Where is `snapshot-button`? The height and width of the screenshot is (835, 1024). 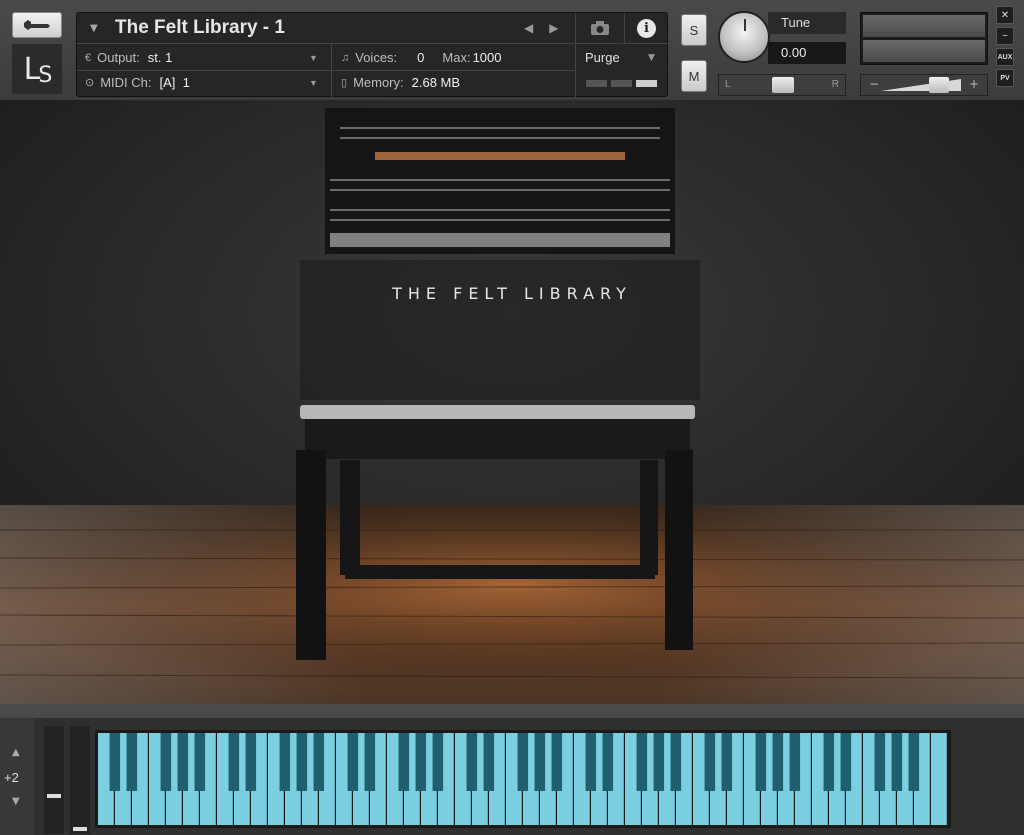 snapshot-button is located at coordinates (599, 28).